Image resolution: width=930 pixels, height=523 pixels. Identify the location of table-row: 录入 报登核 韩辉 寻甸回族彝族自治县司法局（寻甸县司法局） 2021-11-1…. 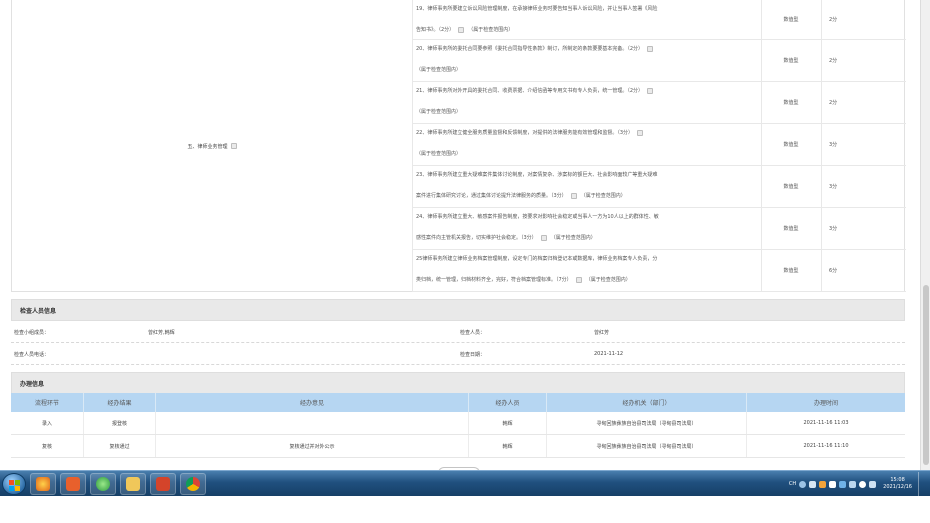
(458, 423).